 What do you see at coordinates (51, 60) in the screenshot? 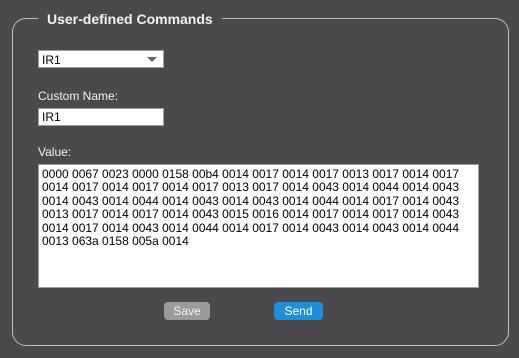
I see `command-select-value: IR1` at bounding box center [51, 60].